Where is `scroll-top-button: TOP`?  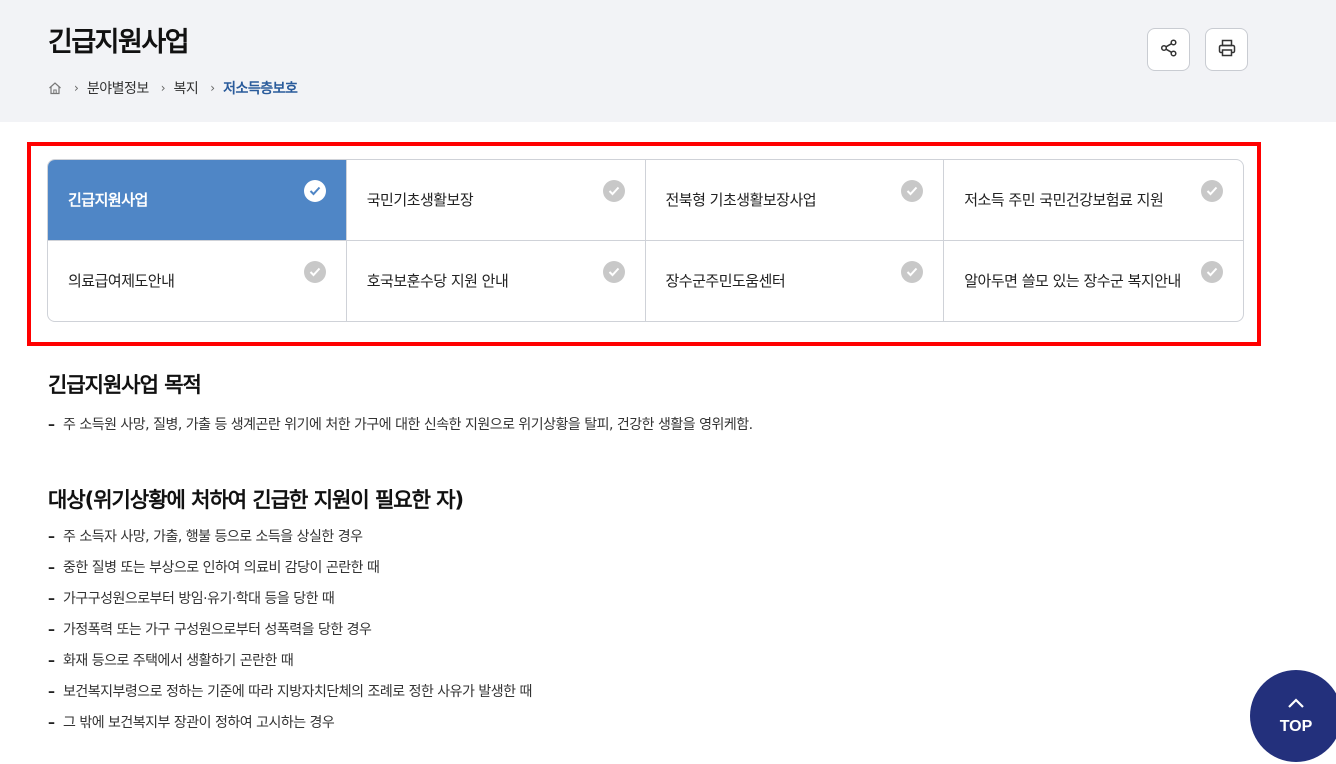
scroll-top-button: TOP is located at coordinates (1293, 716).